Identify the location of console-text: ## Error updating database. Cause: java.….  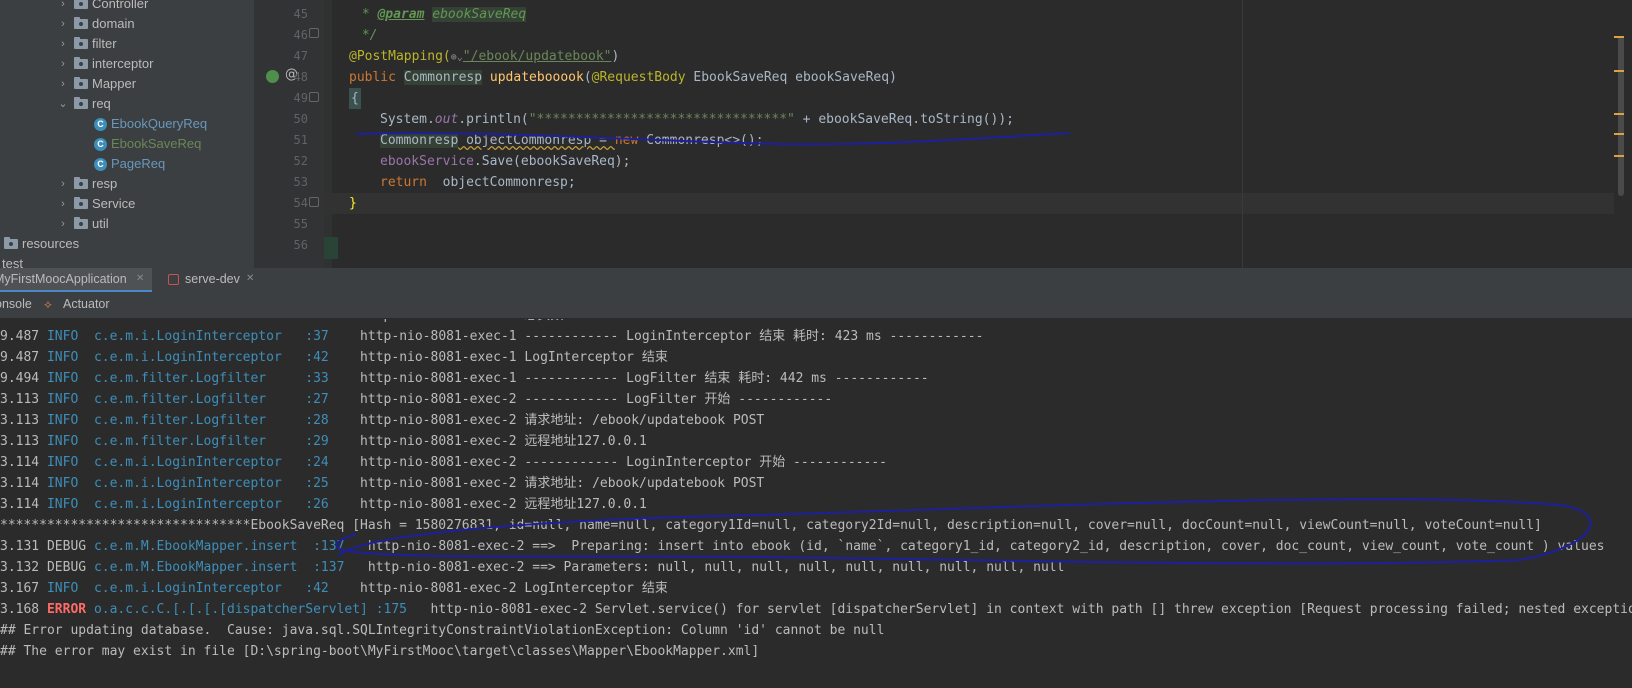
(442, 630).